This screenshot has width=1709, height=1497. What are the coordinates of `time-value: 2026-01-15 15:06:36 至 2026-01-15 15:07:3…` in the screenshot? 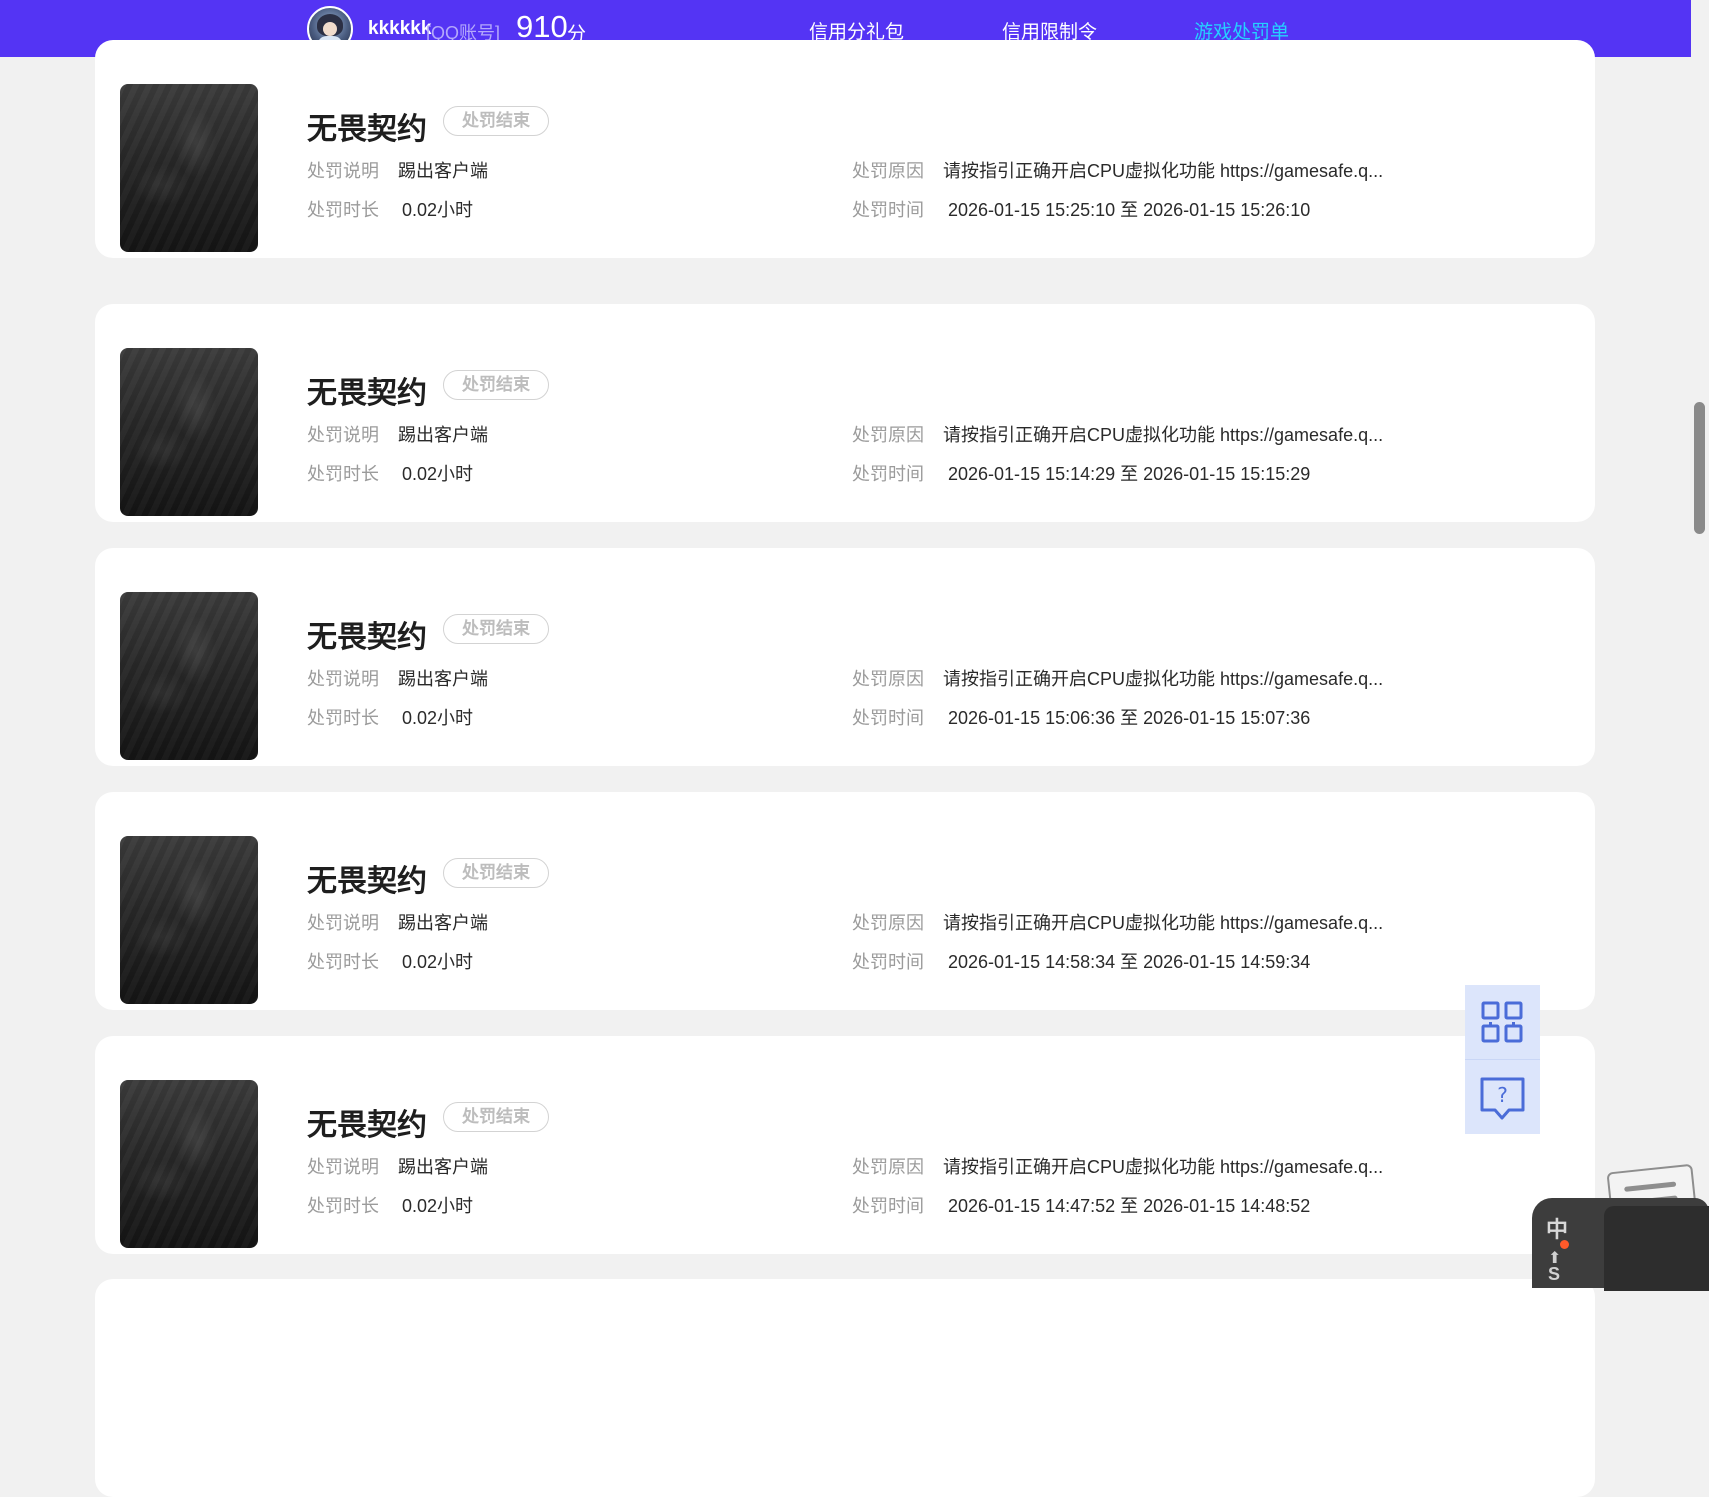 It's located at (1129, 718).